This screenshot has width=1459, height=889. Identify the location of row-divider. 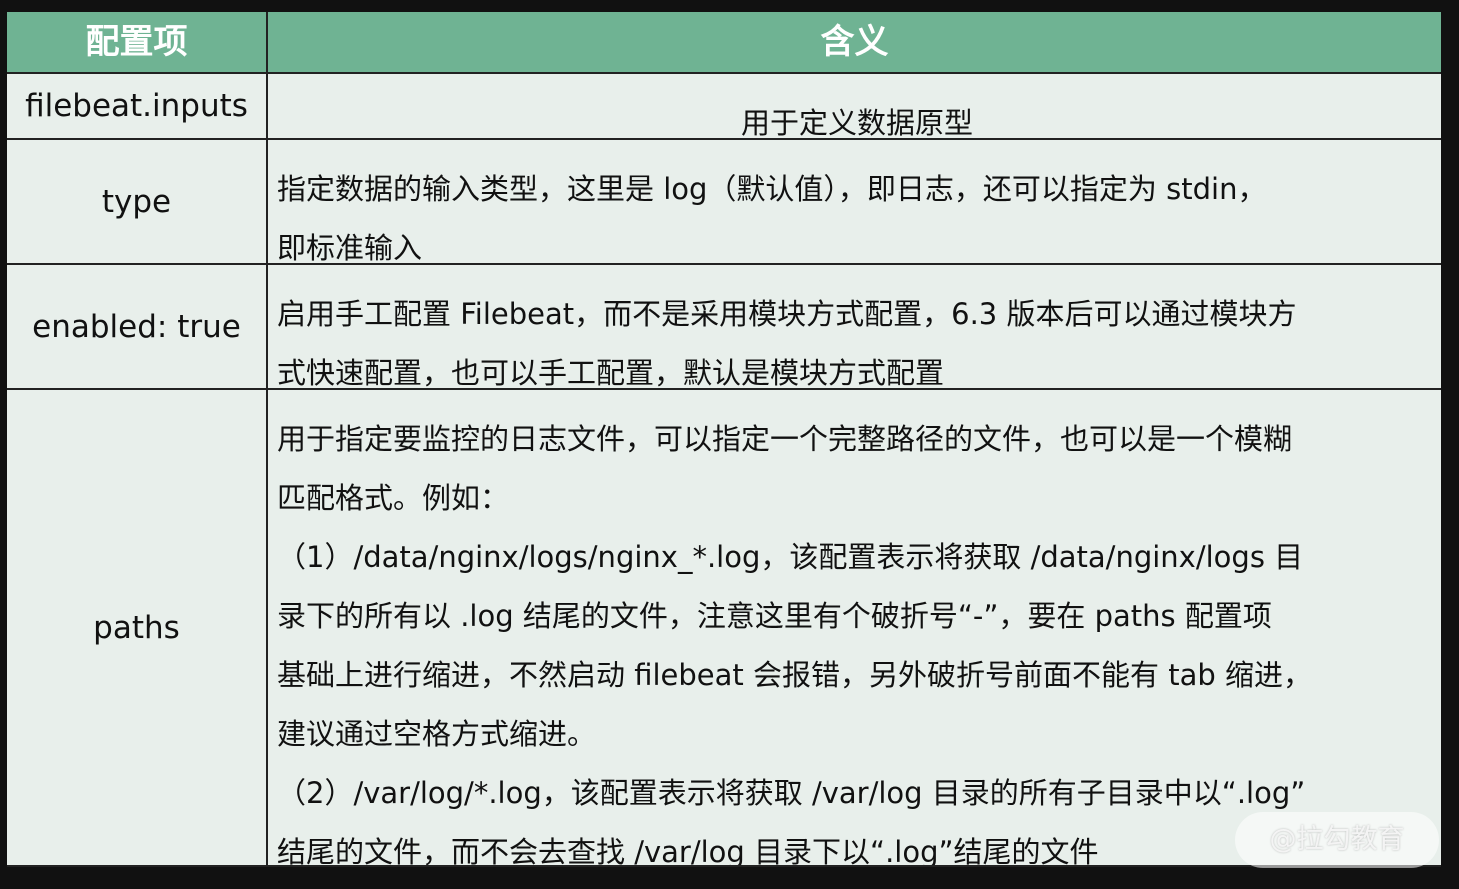
(724, 866).